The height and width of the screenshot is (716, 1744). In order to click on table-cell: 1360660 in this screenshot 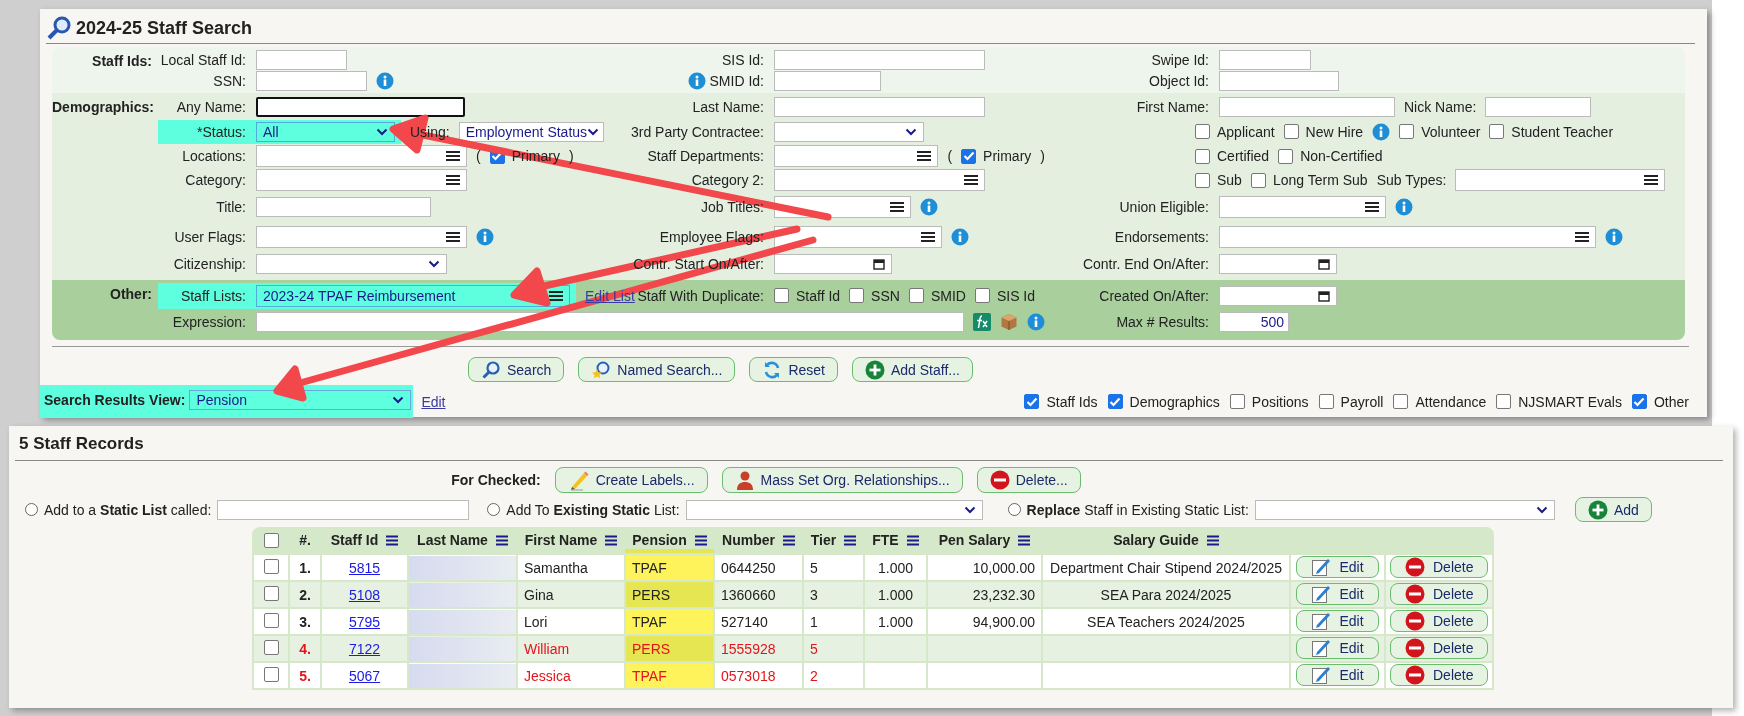, I will do `click(748, 594)`.